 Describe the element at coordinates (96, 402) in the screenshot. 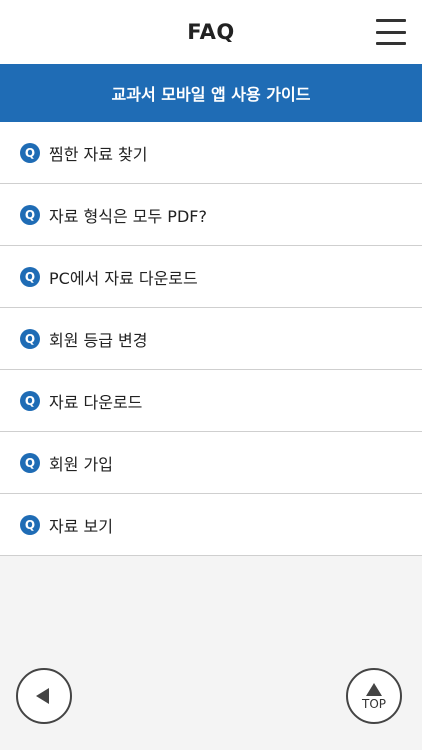

I see `faq-item-label: 자료 다운로드` at that location.